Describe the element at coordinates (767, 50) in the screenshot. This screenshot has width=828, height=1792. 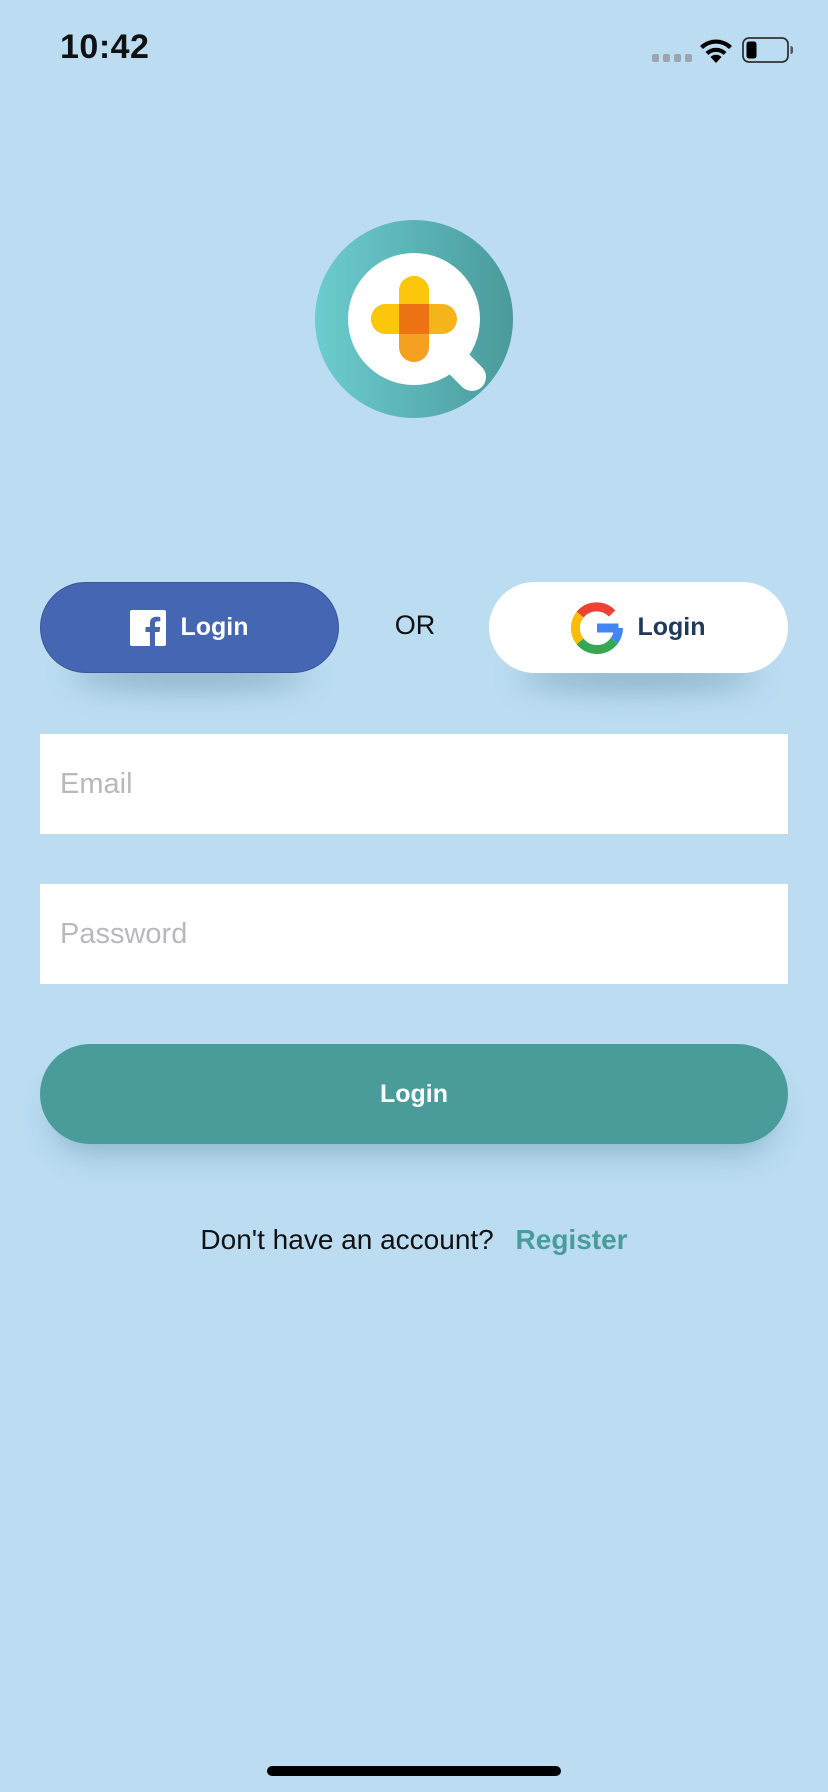
I see `battery-icon` at that location.